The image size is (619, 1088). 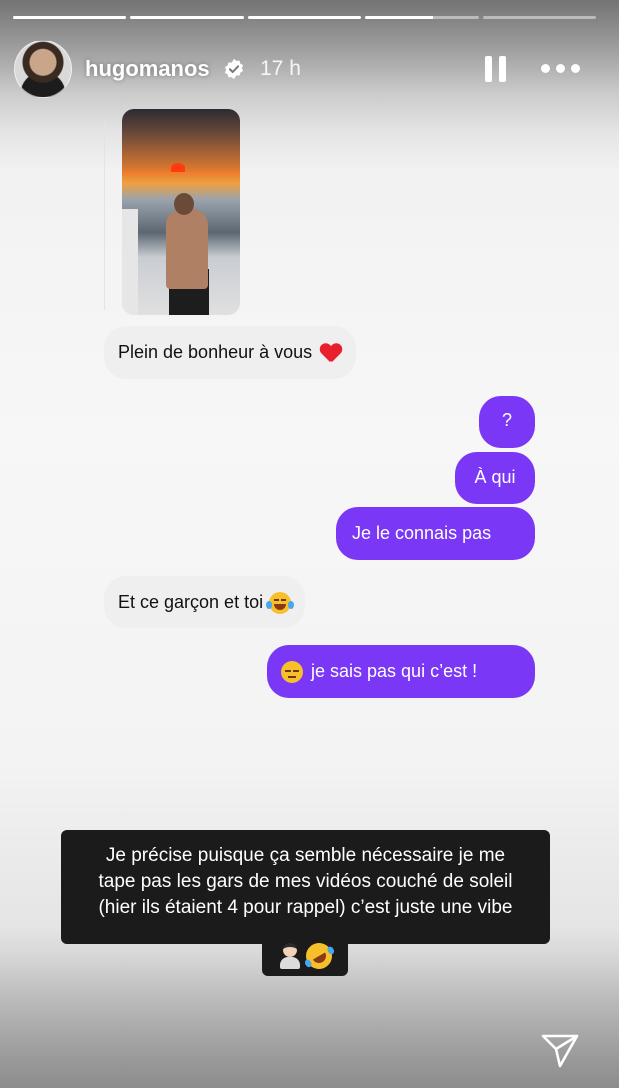 What do you see at coordinates (319, 956) in the screenshot?
I see `rolling-on-the-floor-laughing-emoji` at bounding box center [319, 956].